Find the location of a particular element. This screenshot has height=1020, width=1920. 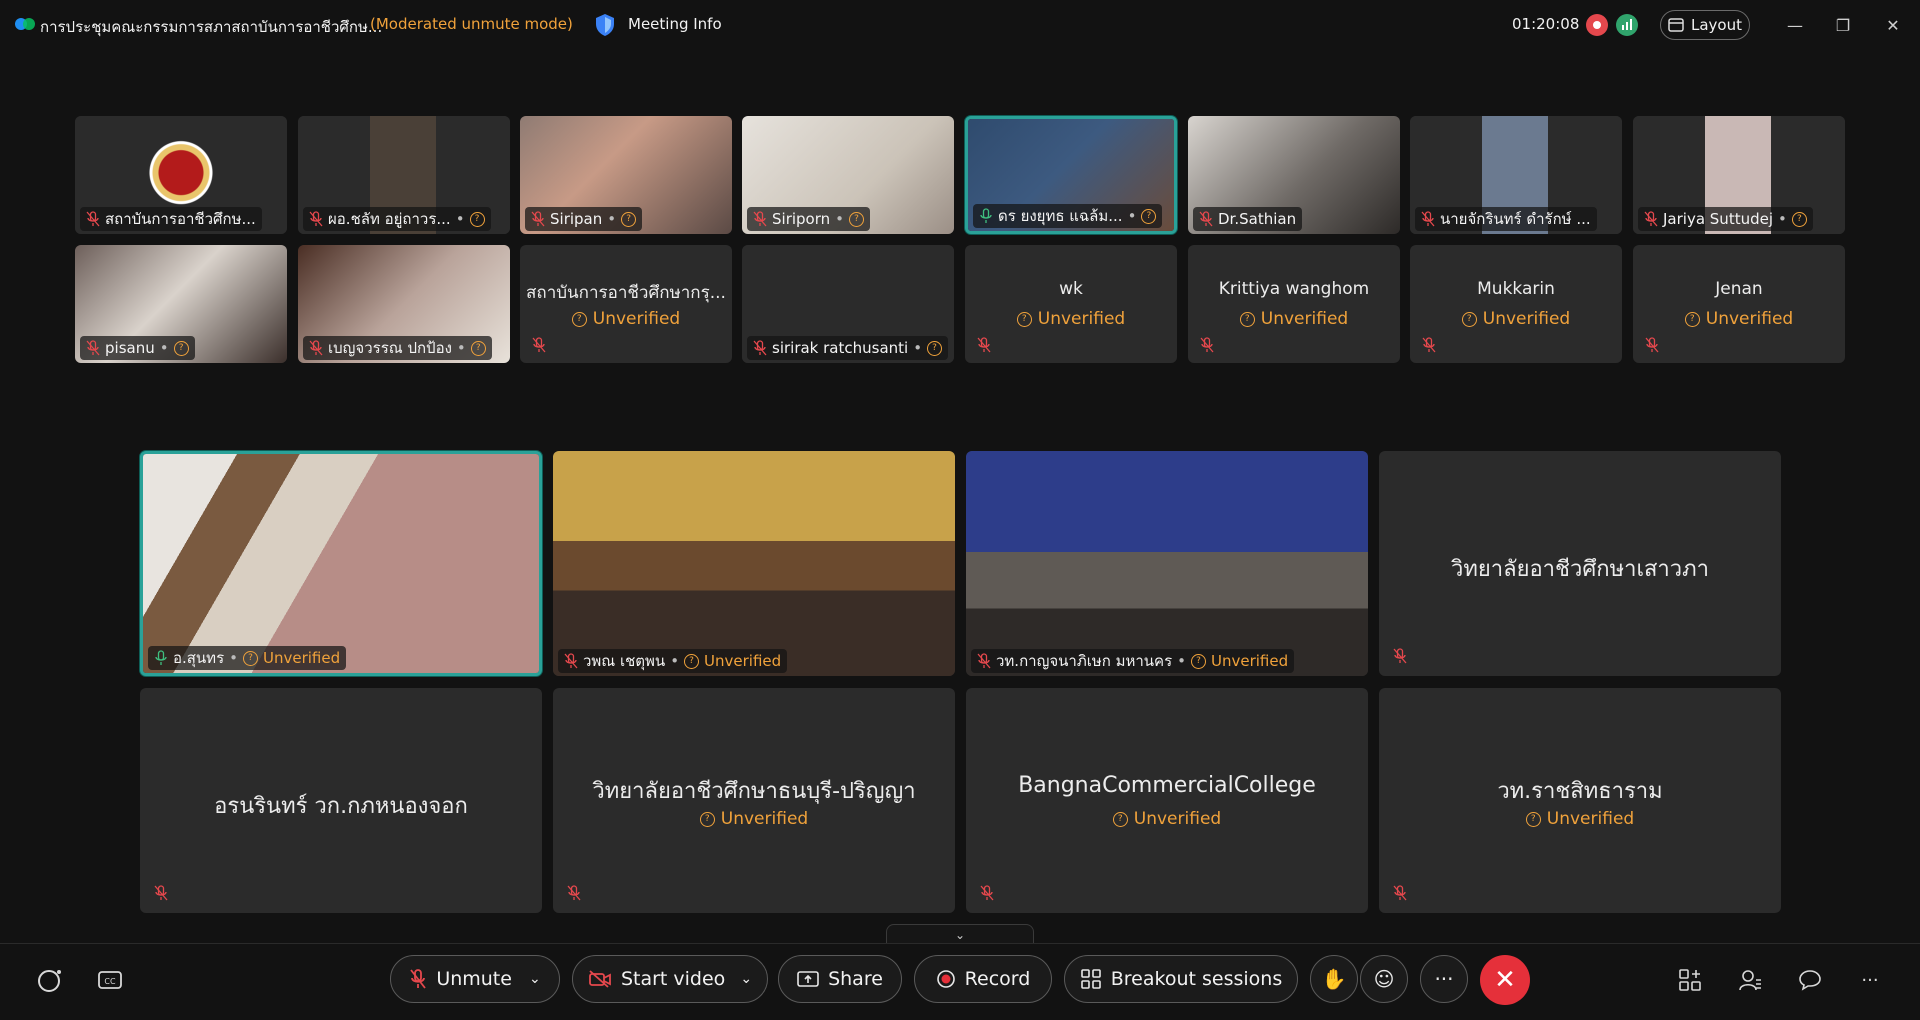

breakout-sessions-button: Breakout sessions is located at coordinates (1181, 979).